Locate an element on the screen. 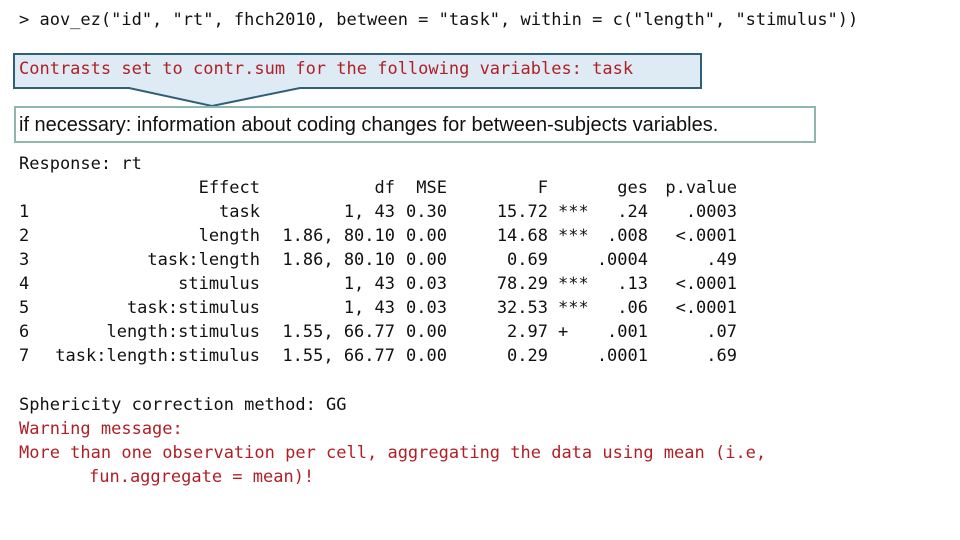 The height and width of the screenshot is (540, 960). header-f: F is located at coordinates (542, 188).